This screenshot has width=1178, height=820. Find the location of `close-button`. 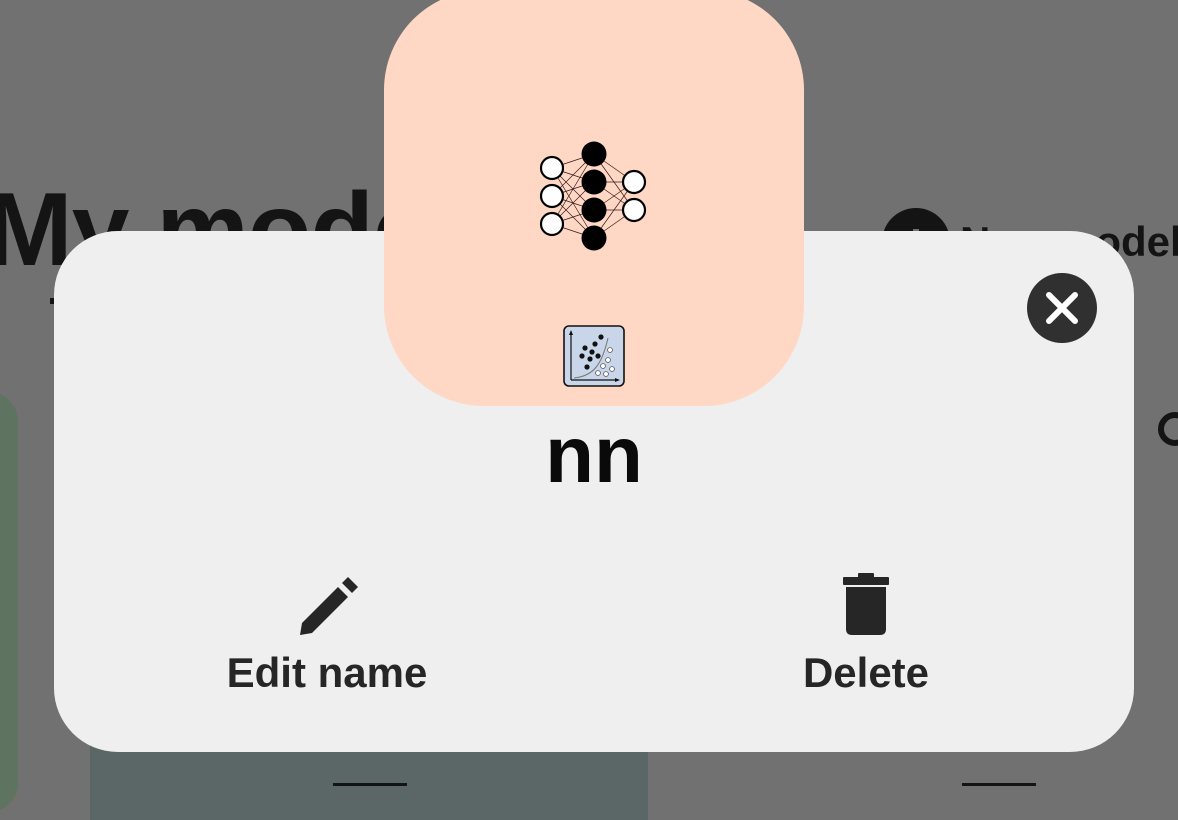

close-button is located at coordinates (1062, 308).